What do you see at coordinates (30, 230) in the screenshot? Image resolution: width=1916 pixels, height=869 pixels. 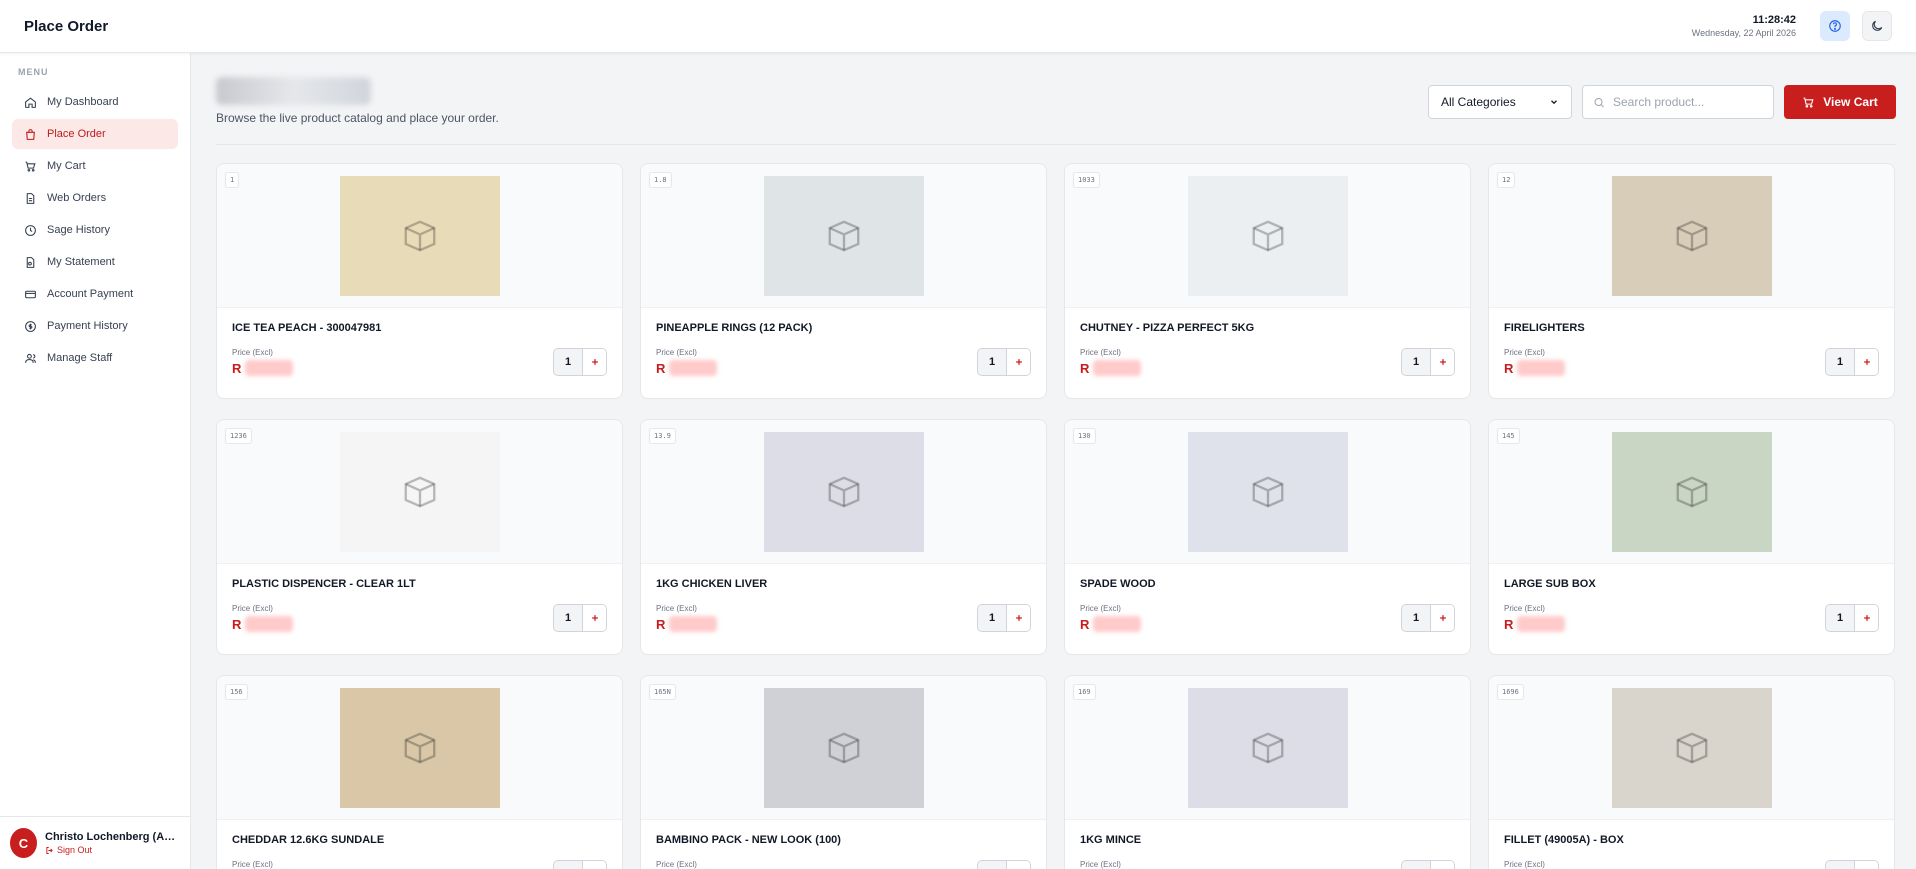 I see `clock-icon` at bounding box center [30, 230].